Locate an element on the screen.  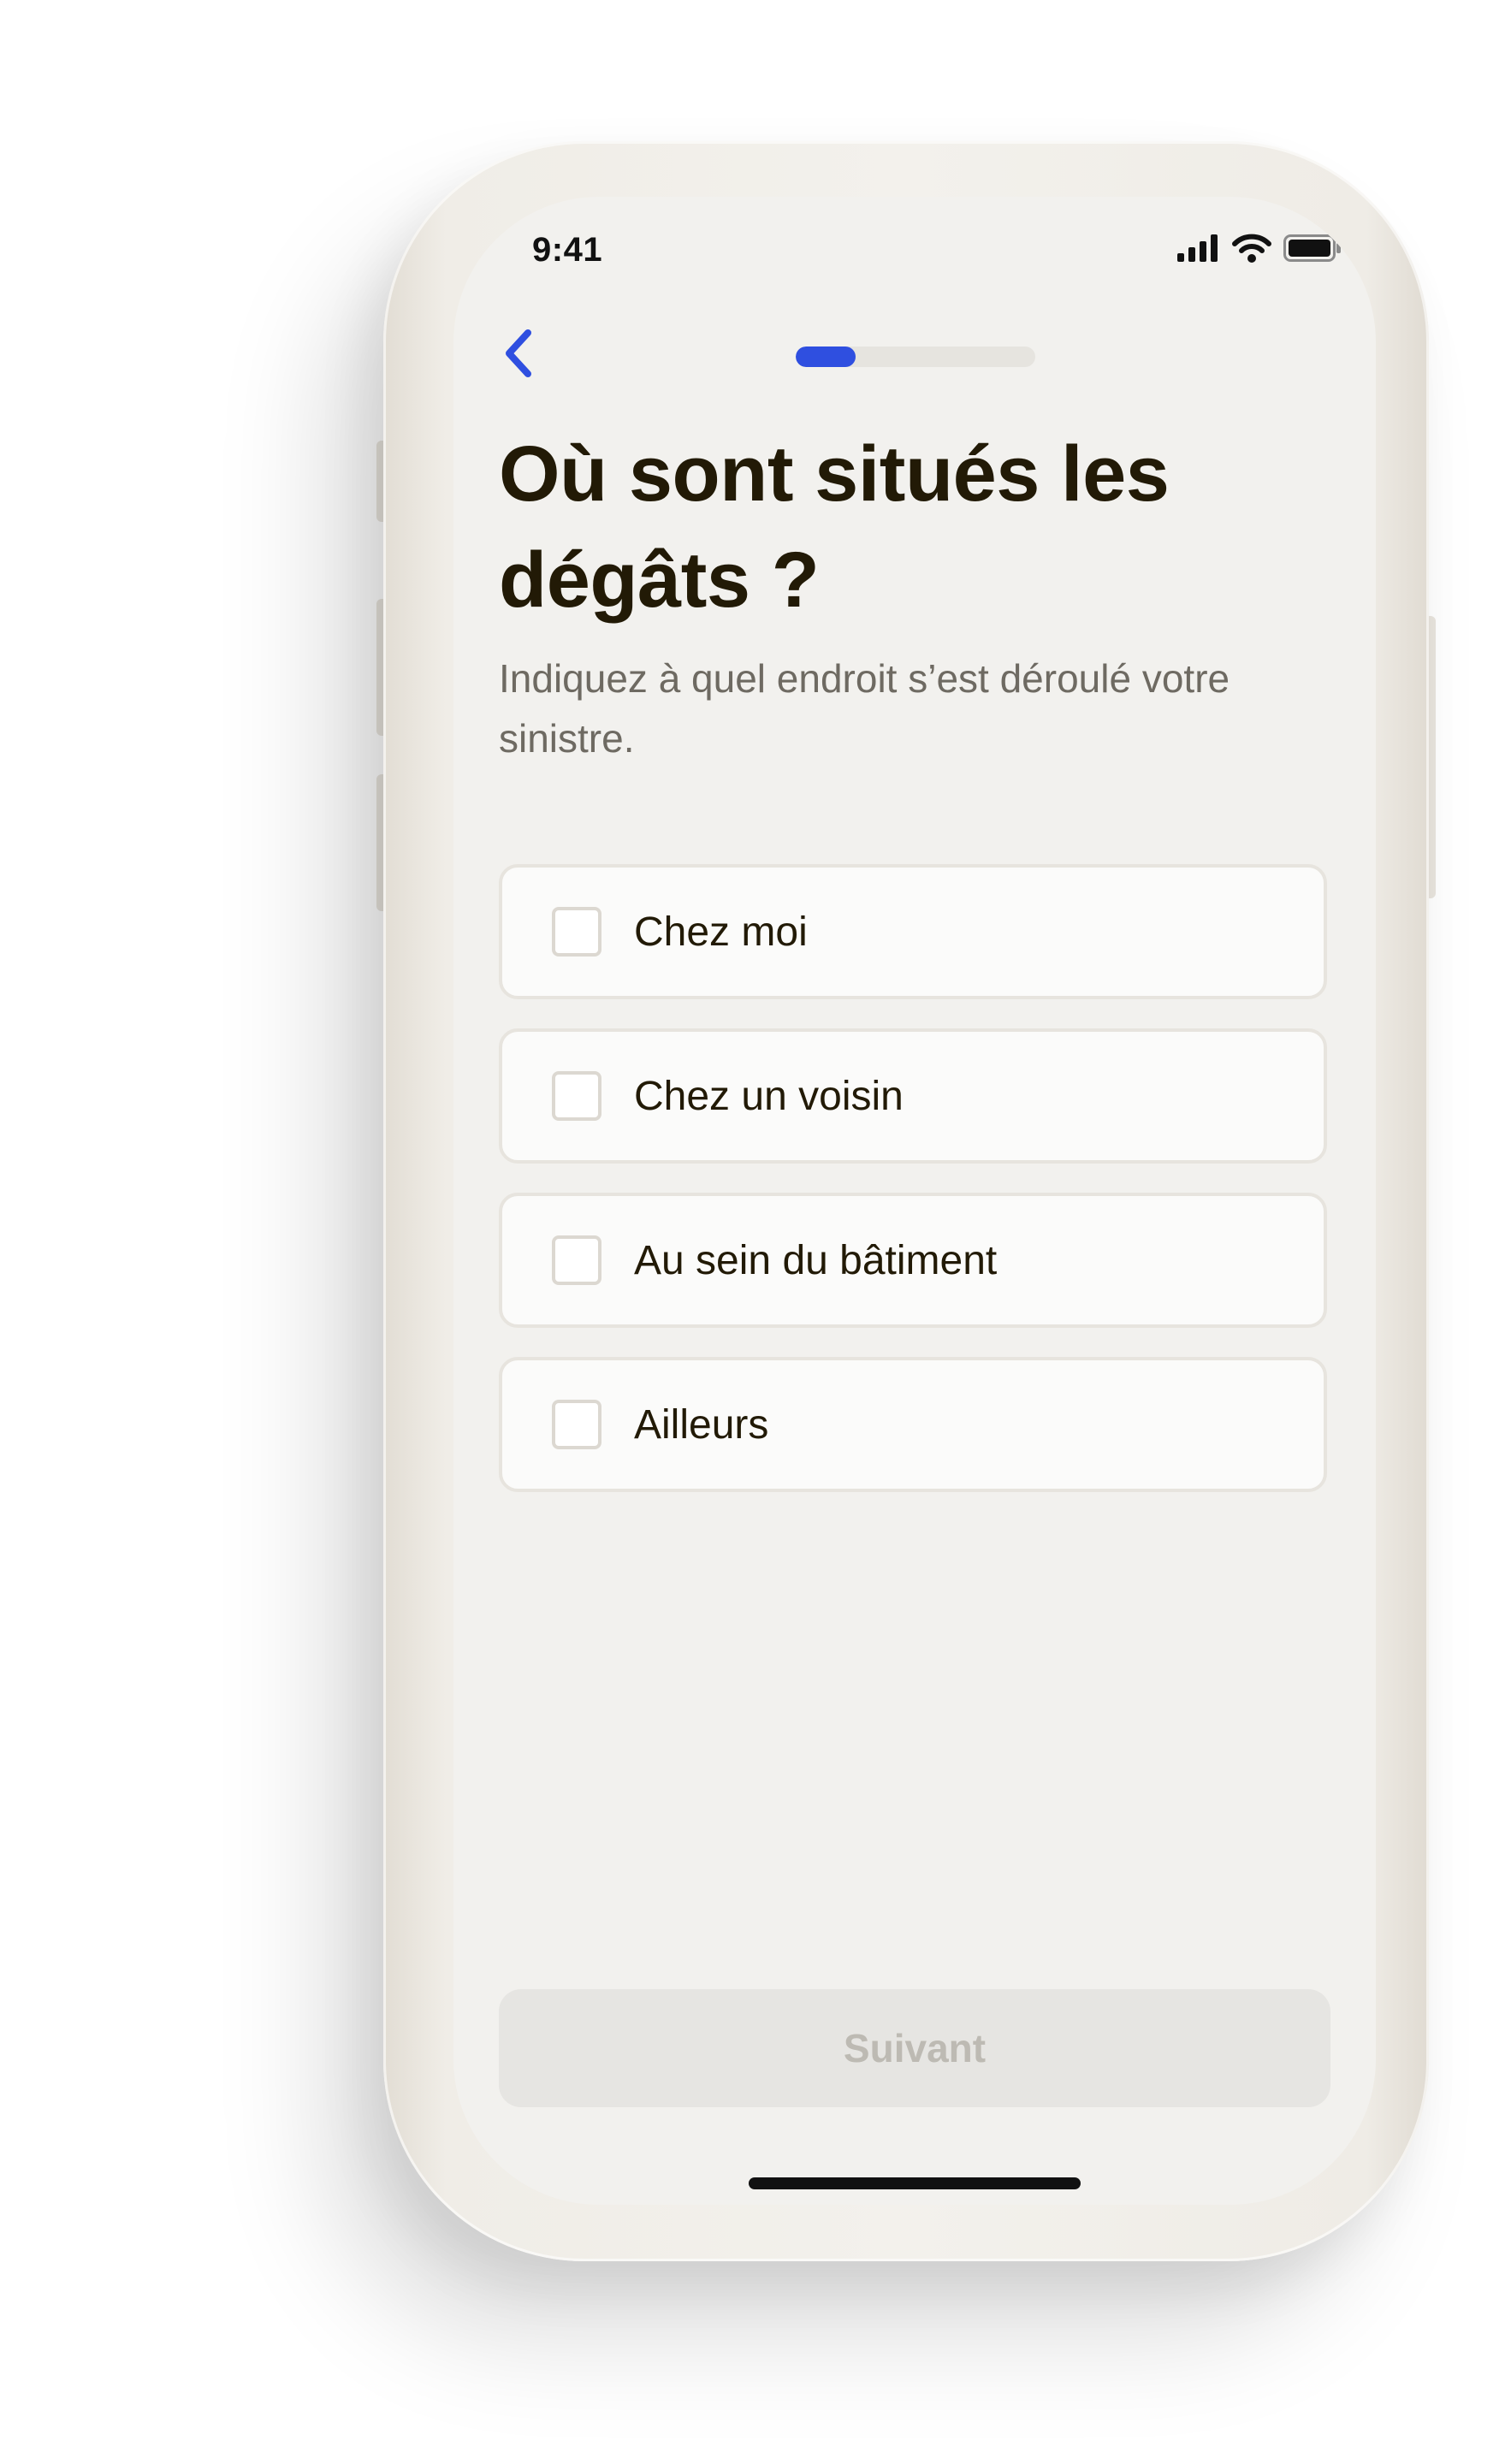
option-label: Au sein du bâtiment is located at coordinates (816, 1260).